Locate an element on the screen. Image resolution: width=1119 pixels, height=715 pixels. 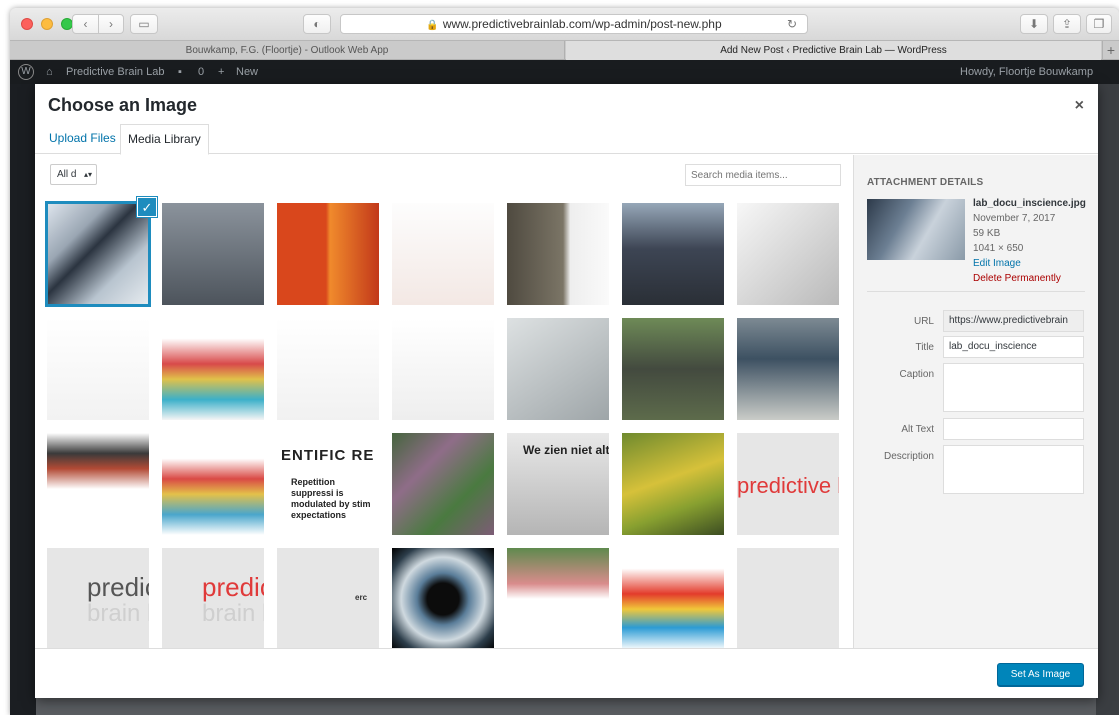
description-field is located at coordinates (1013, 469).